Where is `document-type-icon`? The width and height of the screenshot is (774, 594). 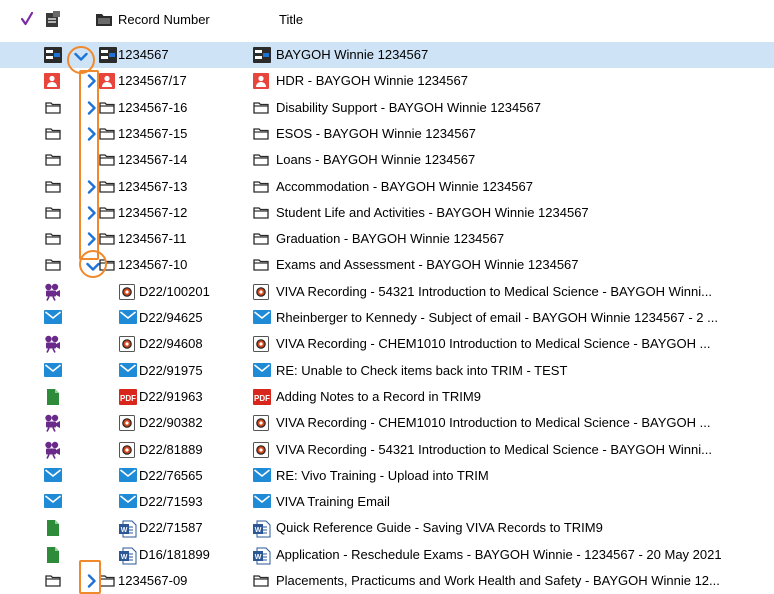
document-type-icon is located at coordinates (52, 21).